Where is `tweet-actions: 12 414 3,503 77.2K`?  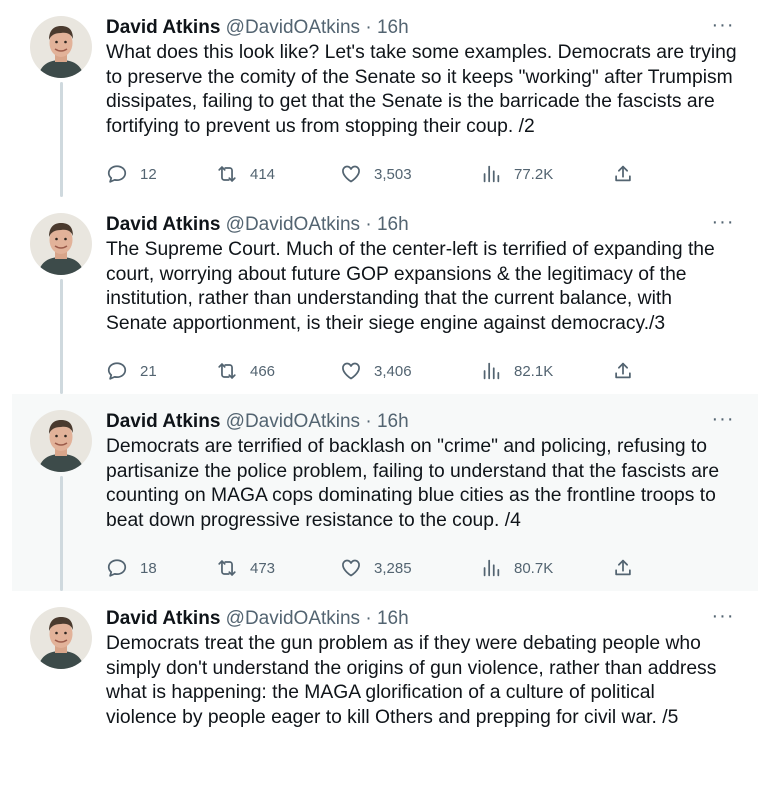 tweet-actions: 12 414 3,503 77.2K is located at coordinates (376, 174).